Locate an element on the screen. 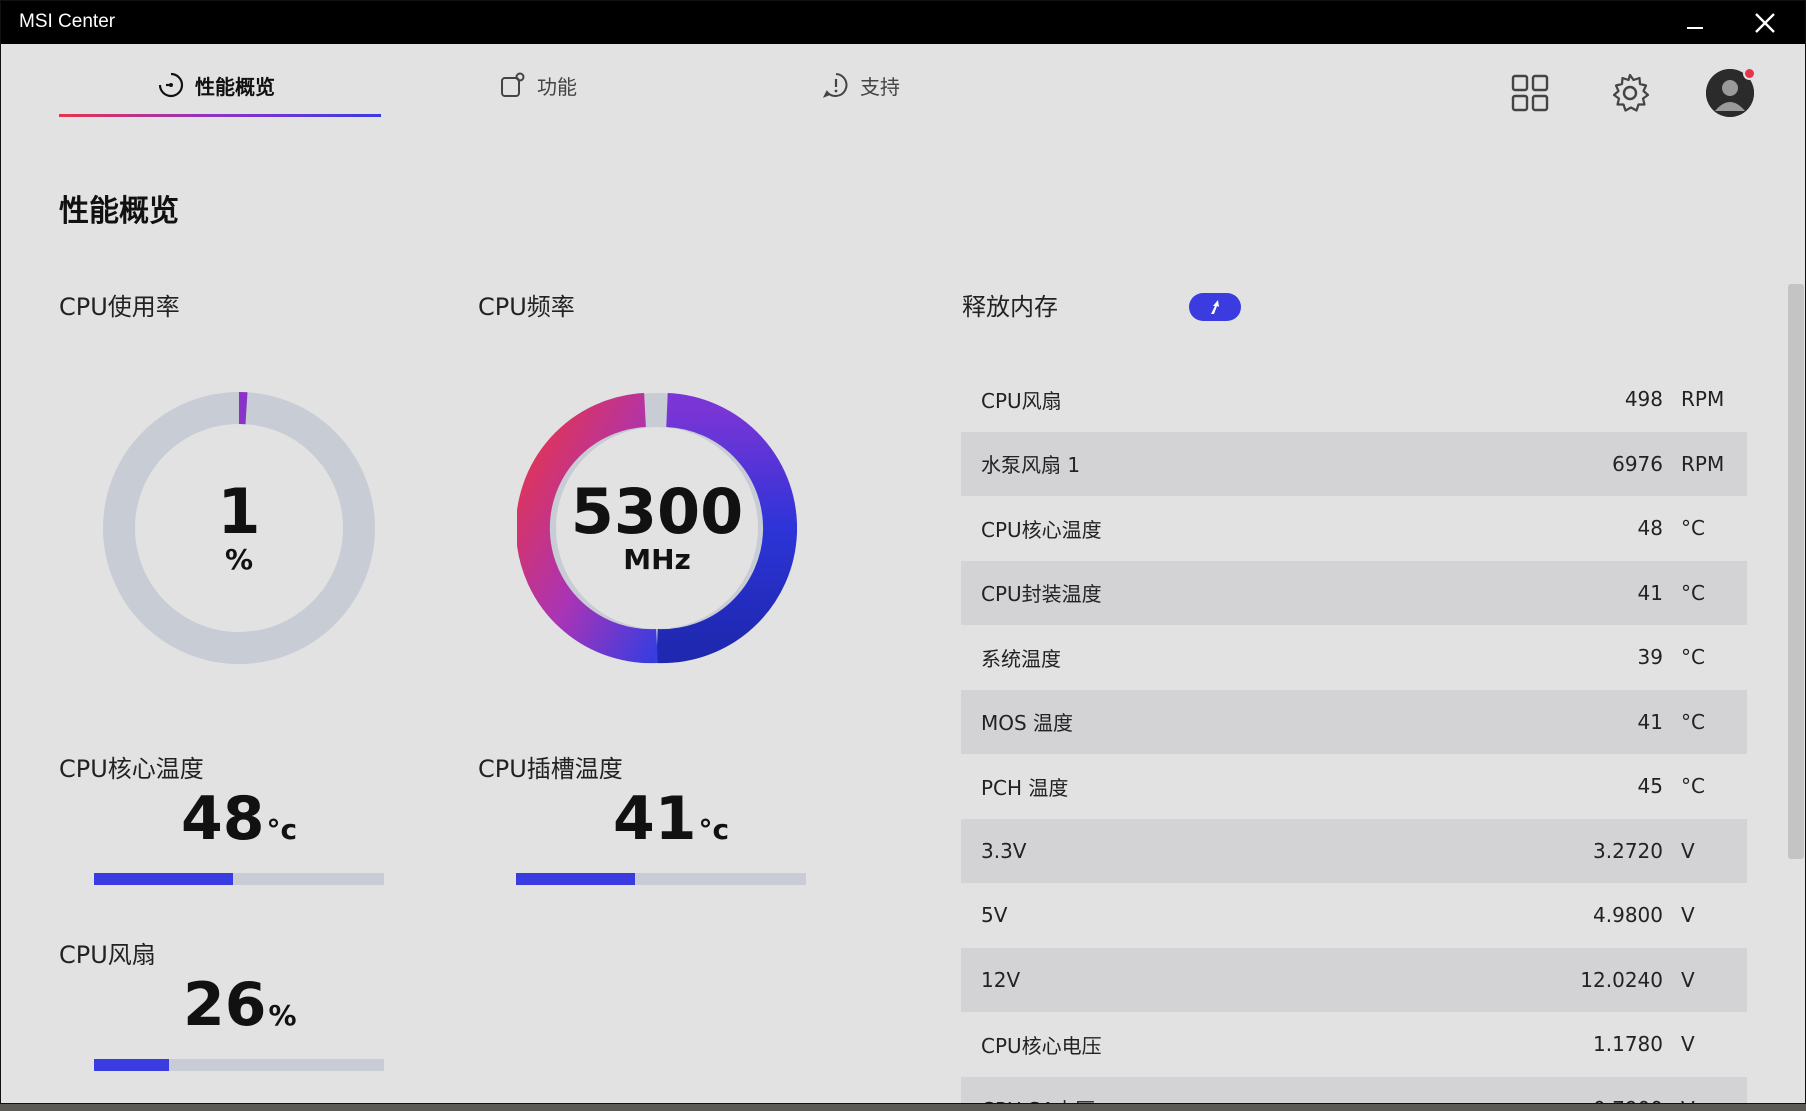 The image size is (1806, 1111). usage-value: 1 is located at coordinates (239, 511).